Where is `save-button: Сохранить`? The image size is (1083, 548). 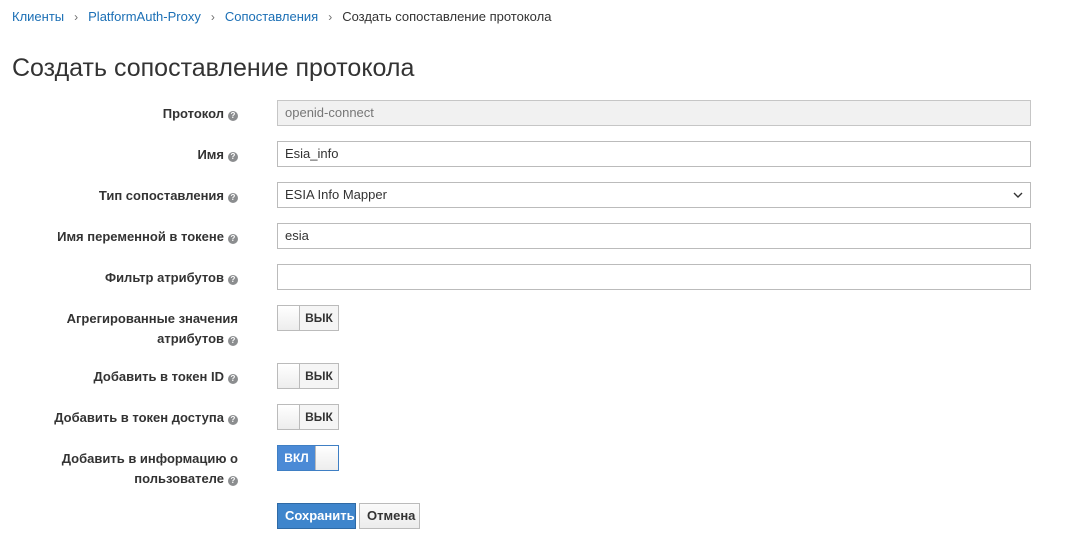 save-button: Сохранить is located at coordinates (316, 516).